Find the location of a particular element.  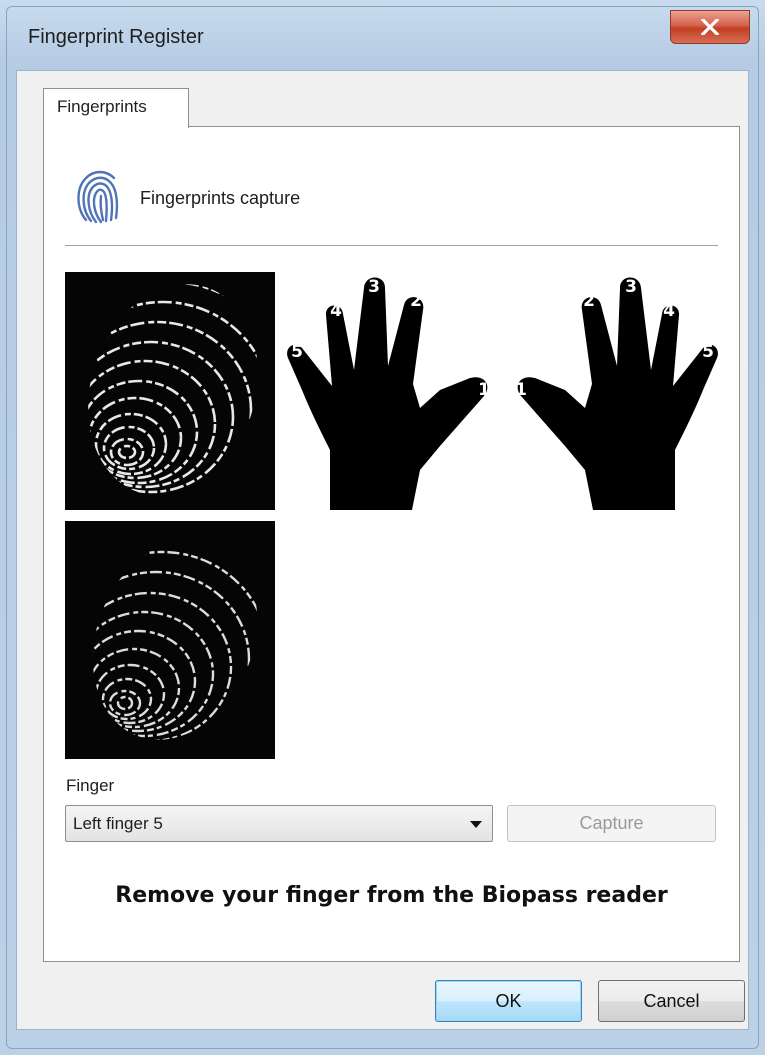

finger-select: Left finger 5 is located at coordinates (279, 823).